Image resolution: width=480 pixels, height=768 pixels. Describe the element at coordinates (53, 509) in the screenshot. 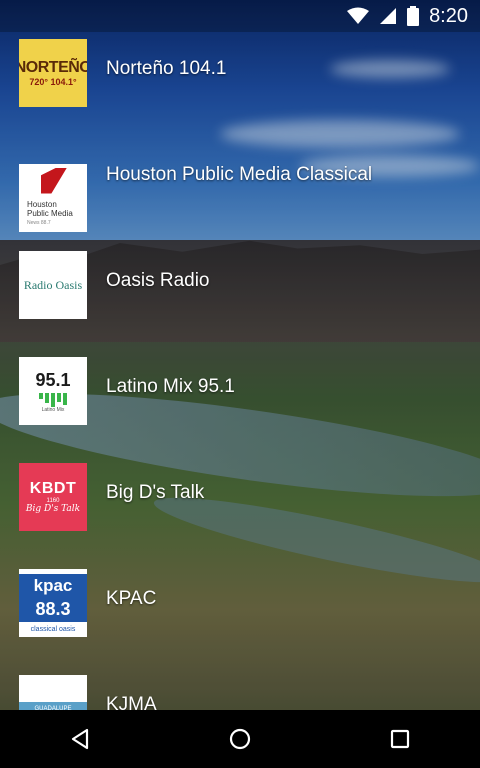

I see `logo-sub: Big D's Talk` at that location.